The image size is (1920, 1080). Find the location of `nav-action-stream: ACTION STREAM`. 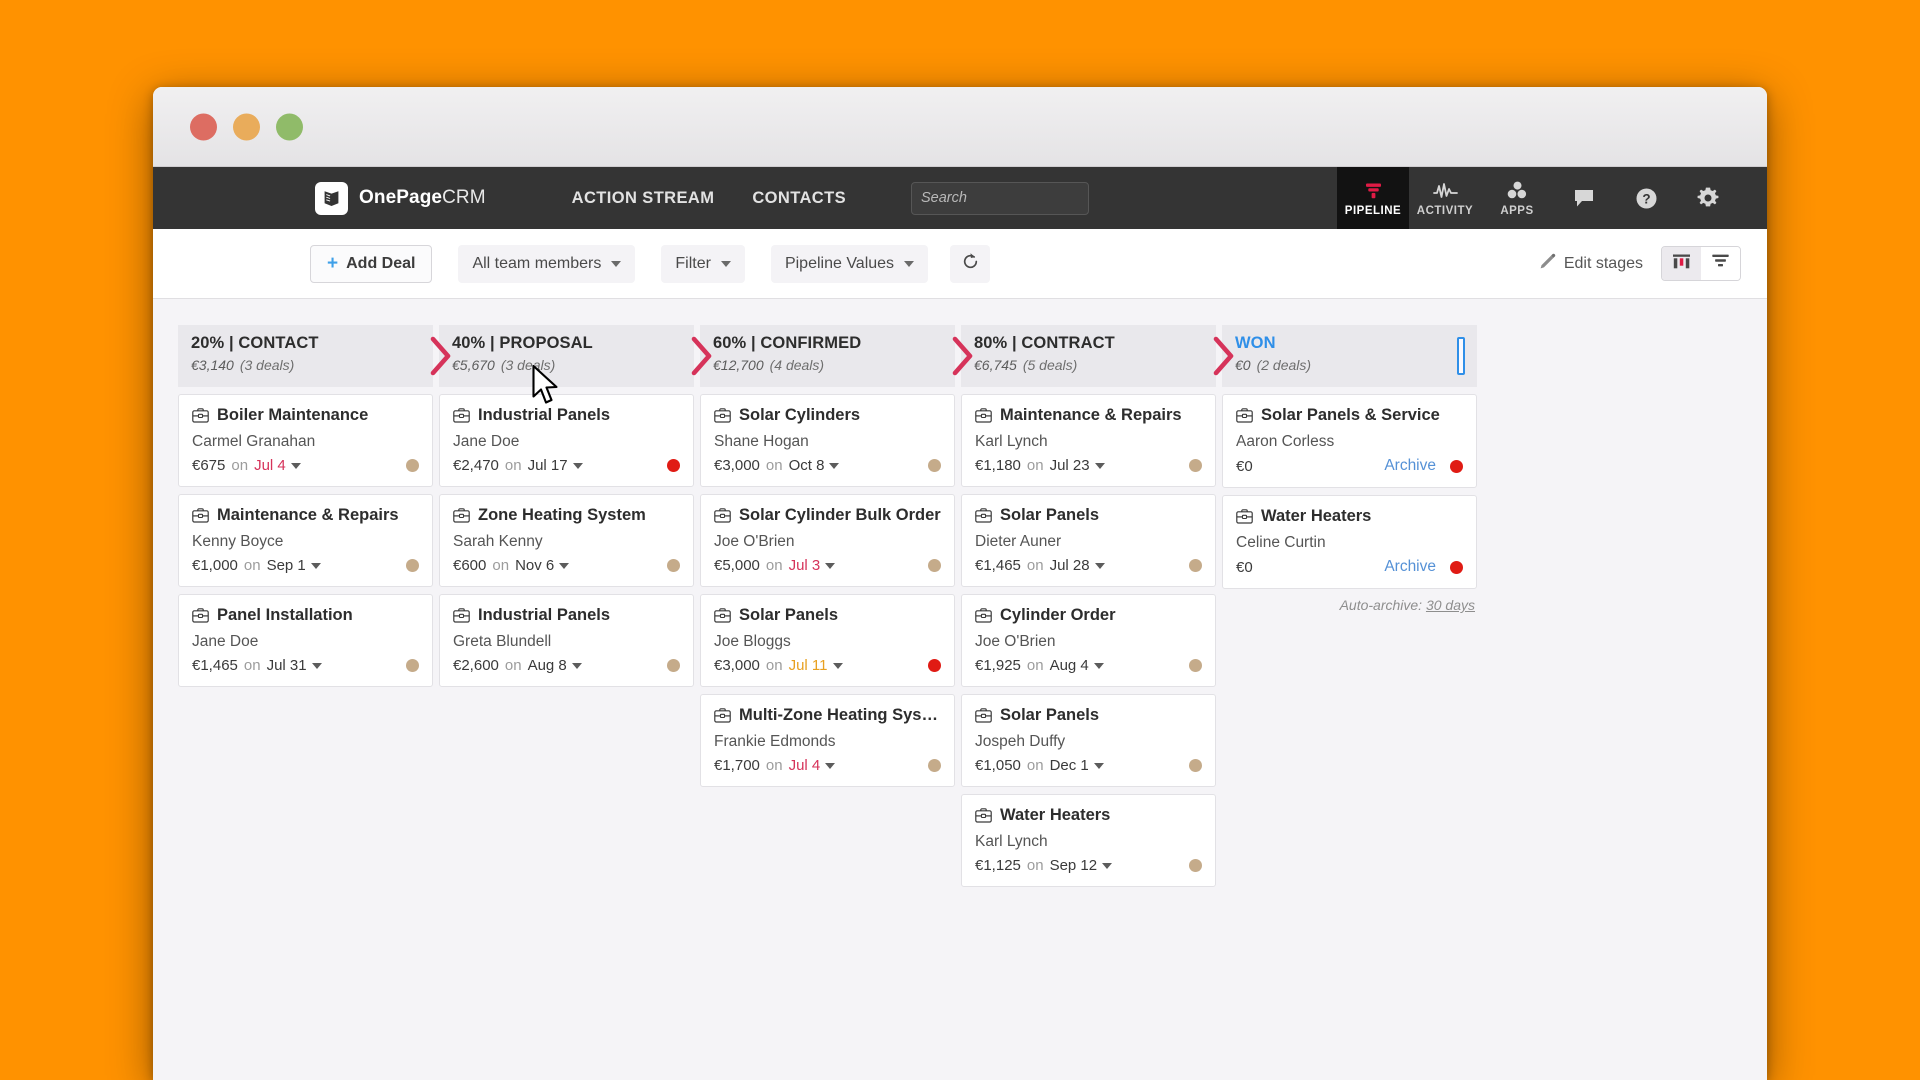

nav-action-stream: ACTION STREAM is located at coordinates (643, 198).